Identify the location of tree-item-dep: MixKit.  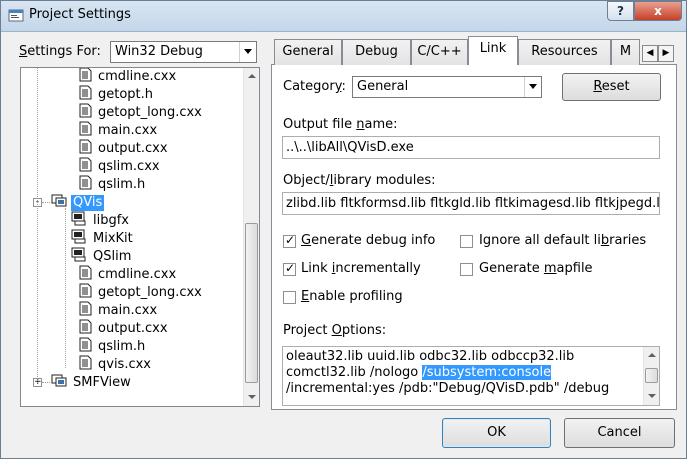
(103, 238).